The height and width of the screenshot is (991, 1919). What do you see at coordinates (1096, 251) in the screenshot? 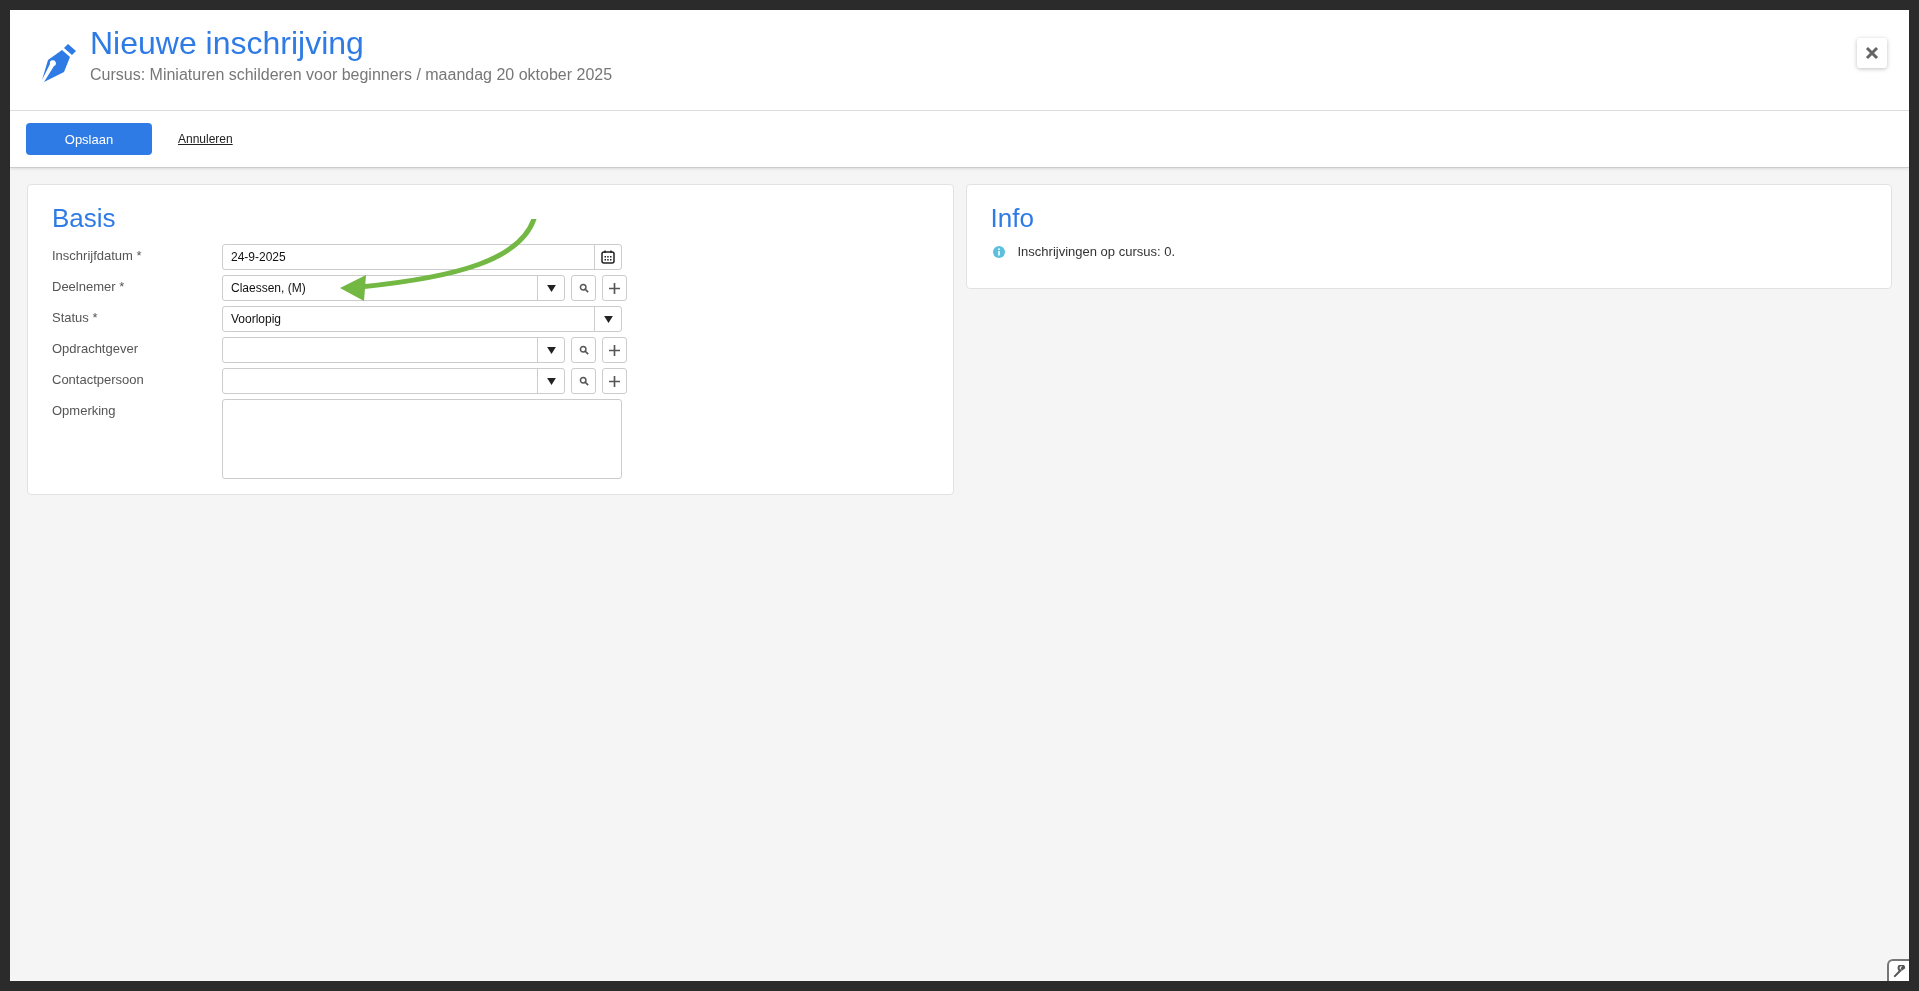
I see `info-text: Inschrijvingen op cursus: 0.` at bounding box center [1096, 251].